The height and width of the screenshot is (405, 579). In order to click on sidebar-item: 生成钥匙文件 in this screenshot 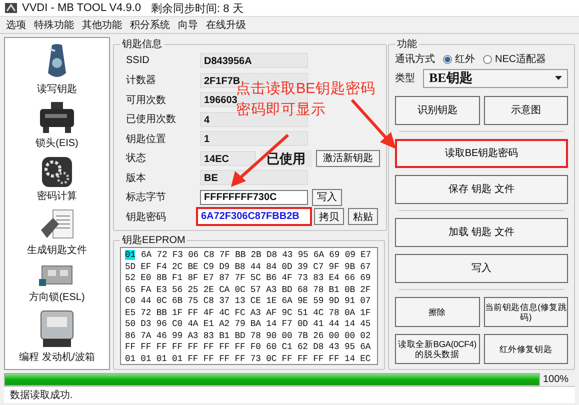, I will do `click(57, 250)`.